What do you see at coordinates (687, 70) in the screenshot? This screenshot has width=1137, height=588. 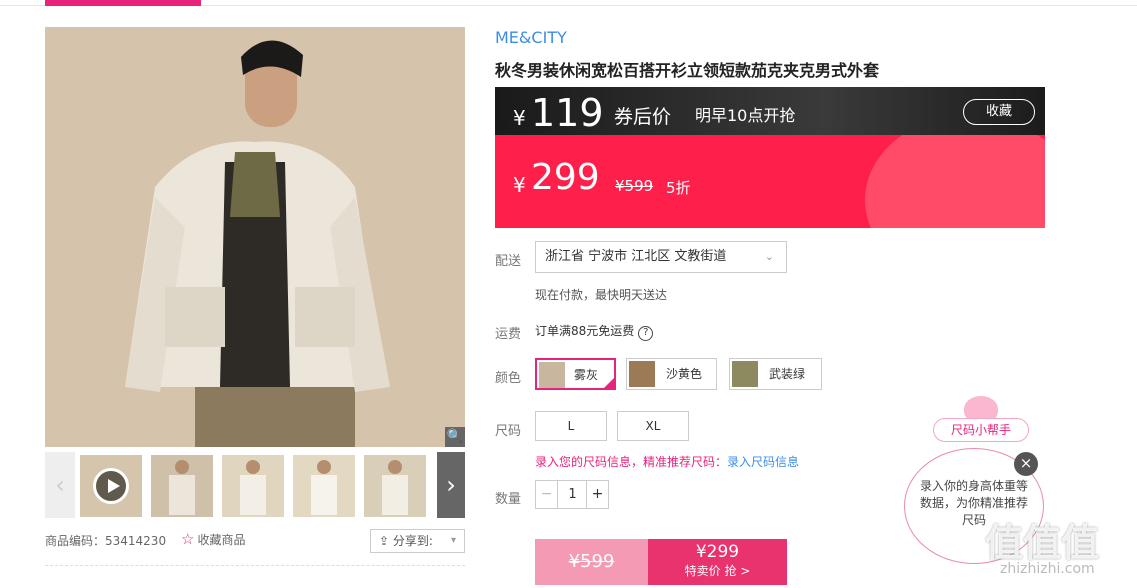 I see `product-title: 秋冬男装休闲宽松百搭开衫立领短款茄克夹克男式外套` at bounding box center [687, 70].